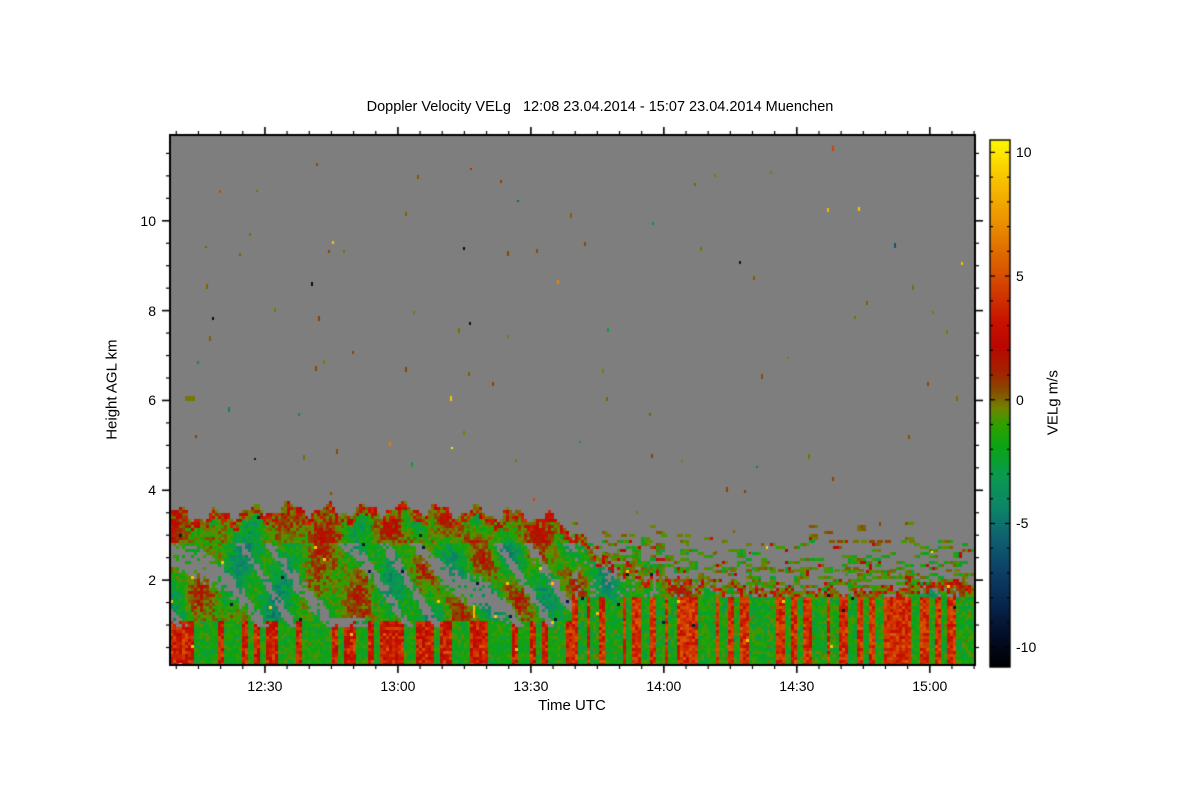 The height and width of the screenshot is (800, 1200). What do you see at coordinates (152, 580) in the screenshot?
I see `y-tick-label: 2` at bounding box center [152, 580].